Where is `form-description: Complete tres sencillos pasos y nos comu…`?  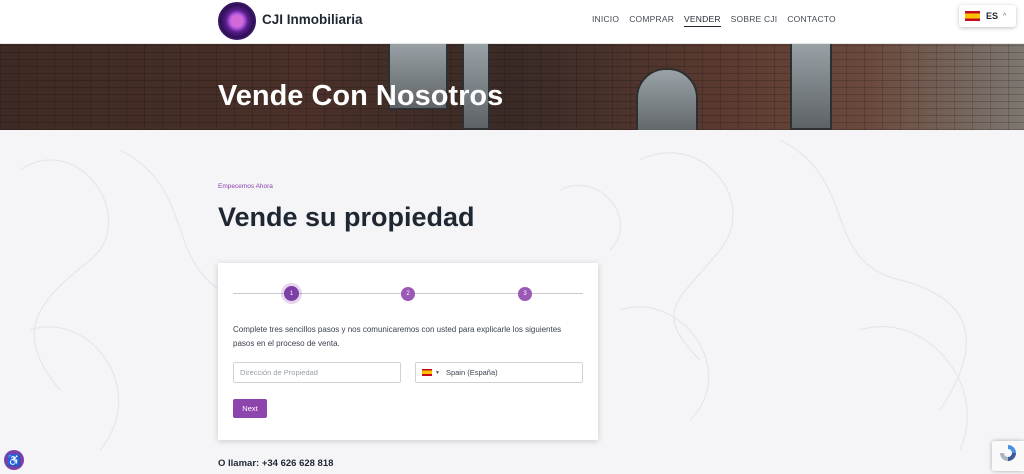 form-description: Complete tres sencillos pasos y nos comu… is located at coordinates (397, 336).